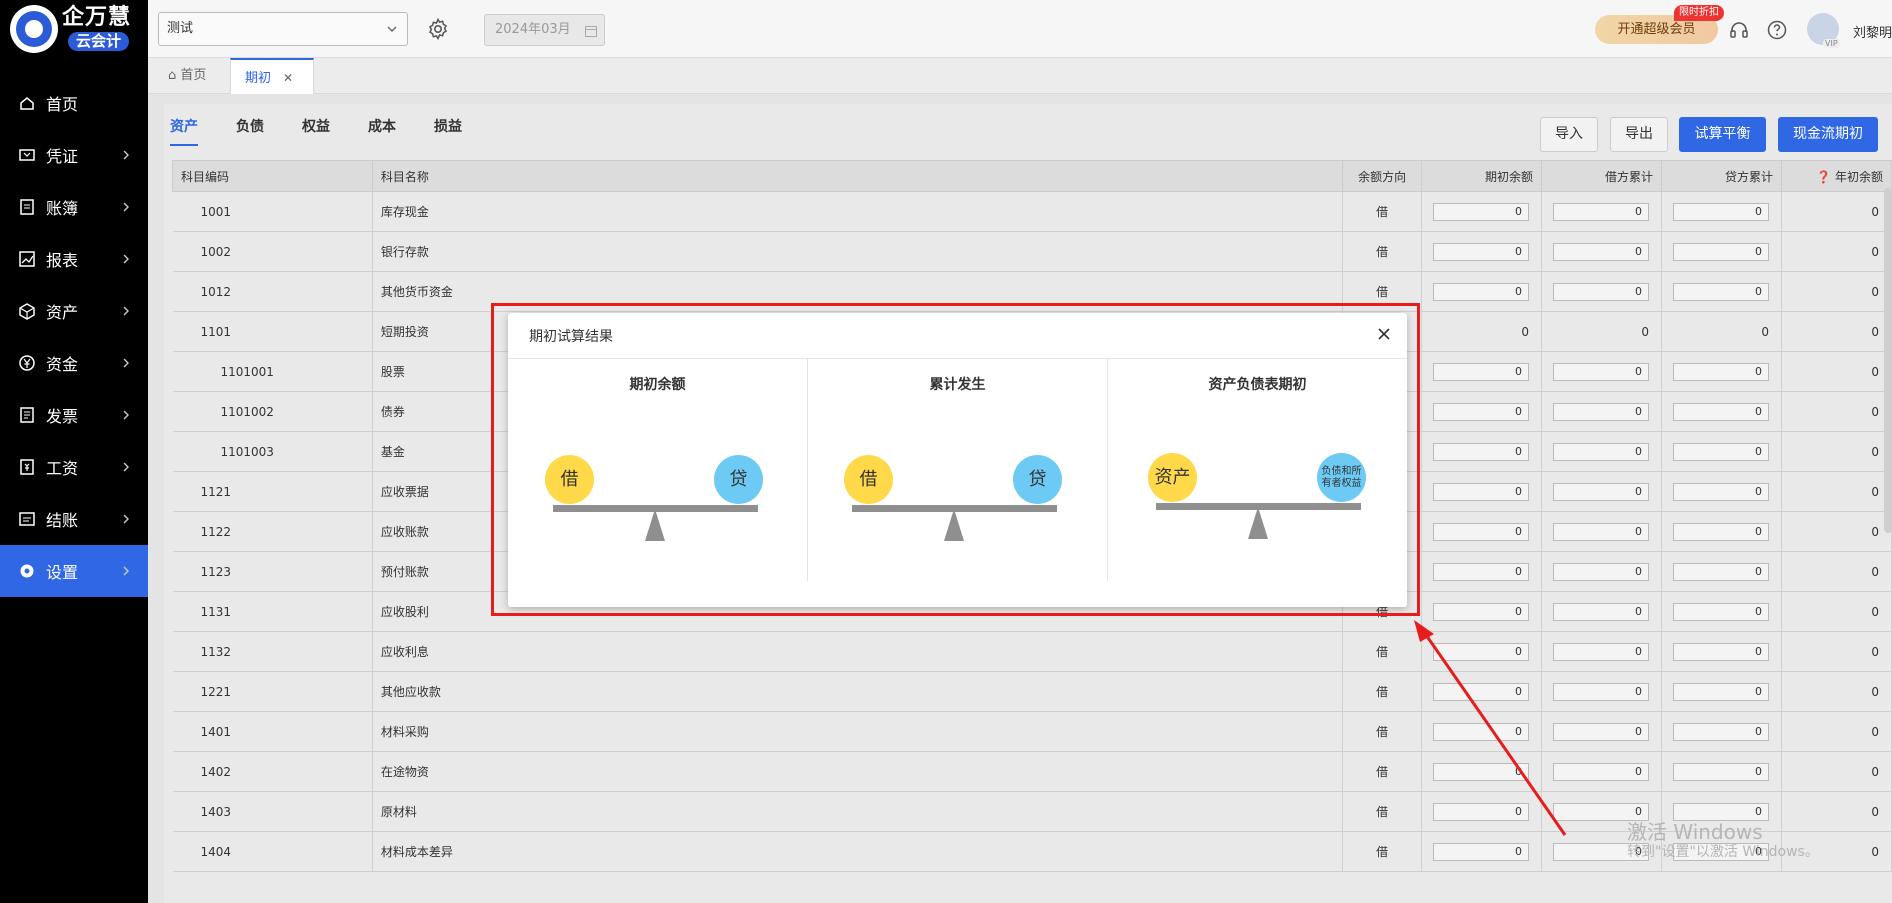 This screenshot has width=1892, height=903. What do you see at coordinates (74, 207) in the screenshot?
I see `sidebar-item-2: 账簿` at bounding box center [74, 207].